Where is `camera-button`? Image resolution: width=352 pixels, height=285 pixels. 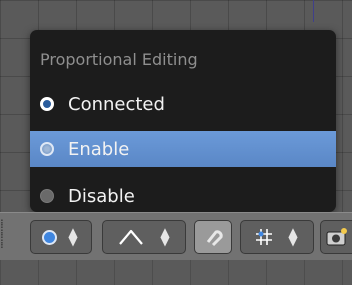
camera-button is located at coordinates (336, 237).